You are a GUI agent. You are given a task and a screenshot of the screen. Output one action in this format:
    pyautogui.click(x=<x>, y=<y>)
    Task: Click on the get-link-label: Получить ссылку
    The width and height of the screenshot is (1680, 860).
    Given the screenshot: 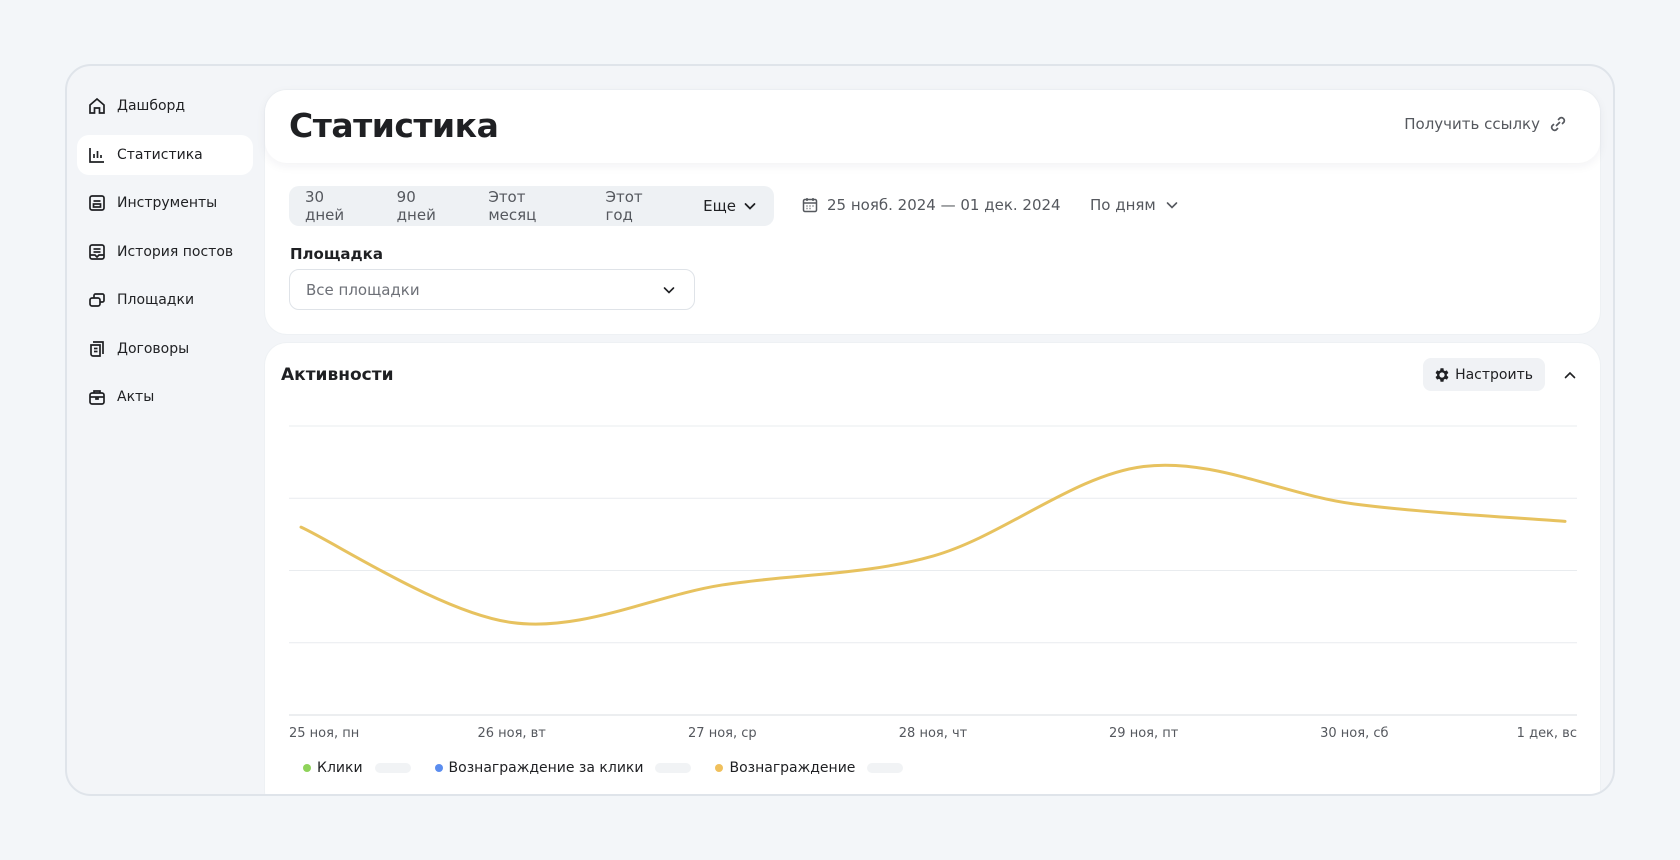 What is the action you would take?
    pyautogui.click(x=1472, y=124)
    